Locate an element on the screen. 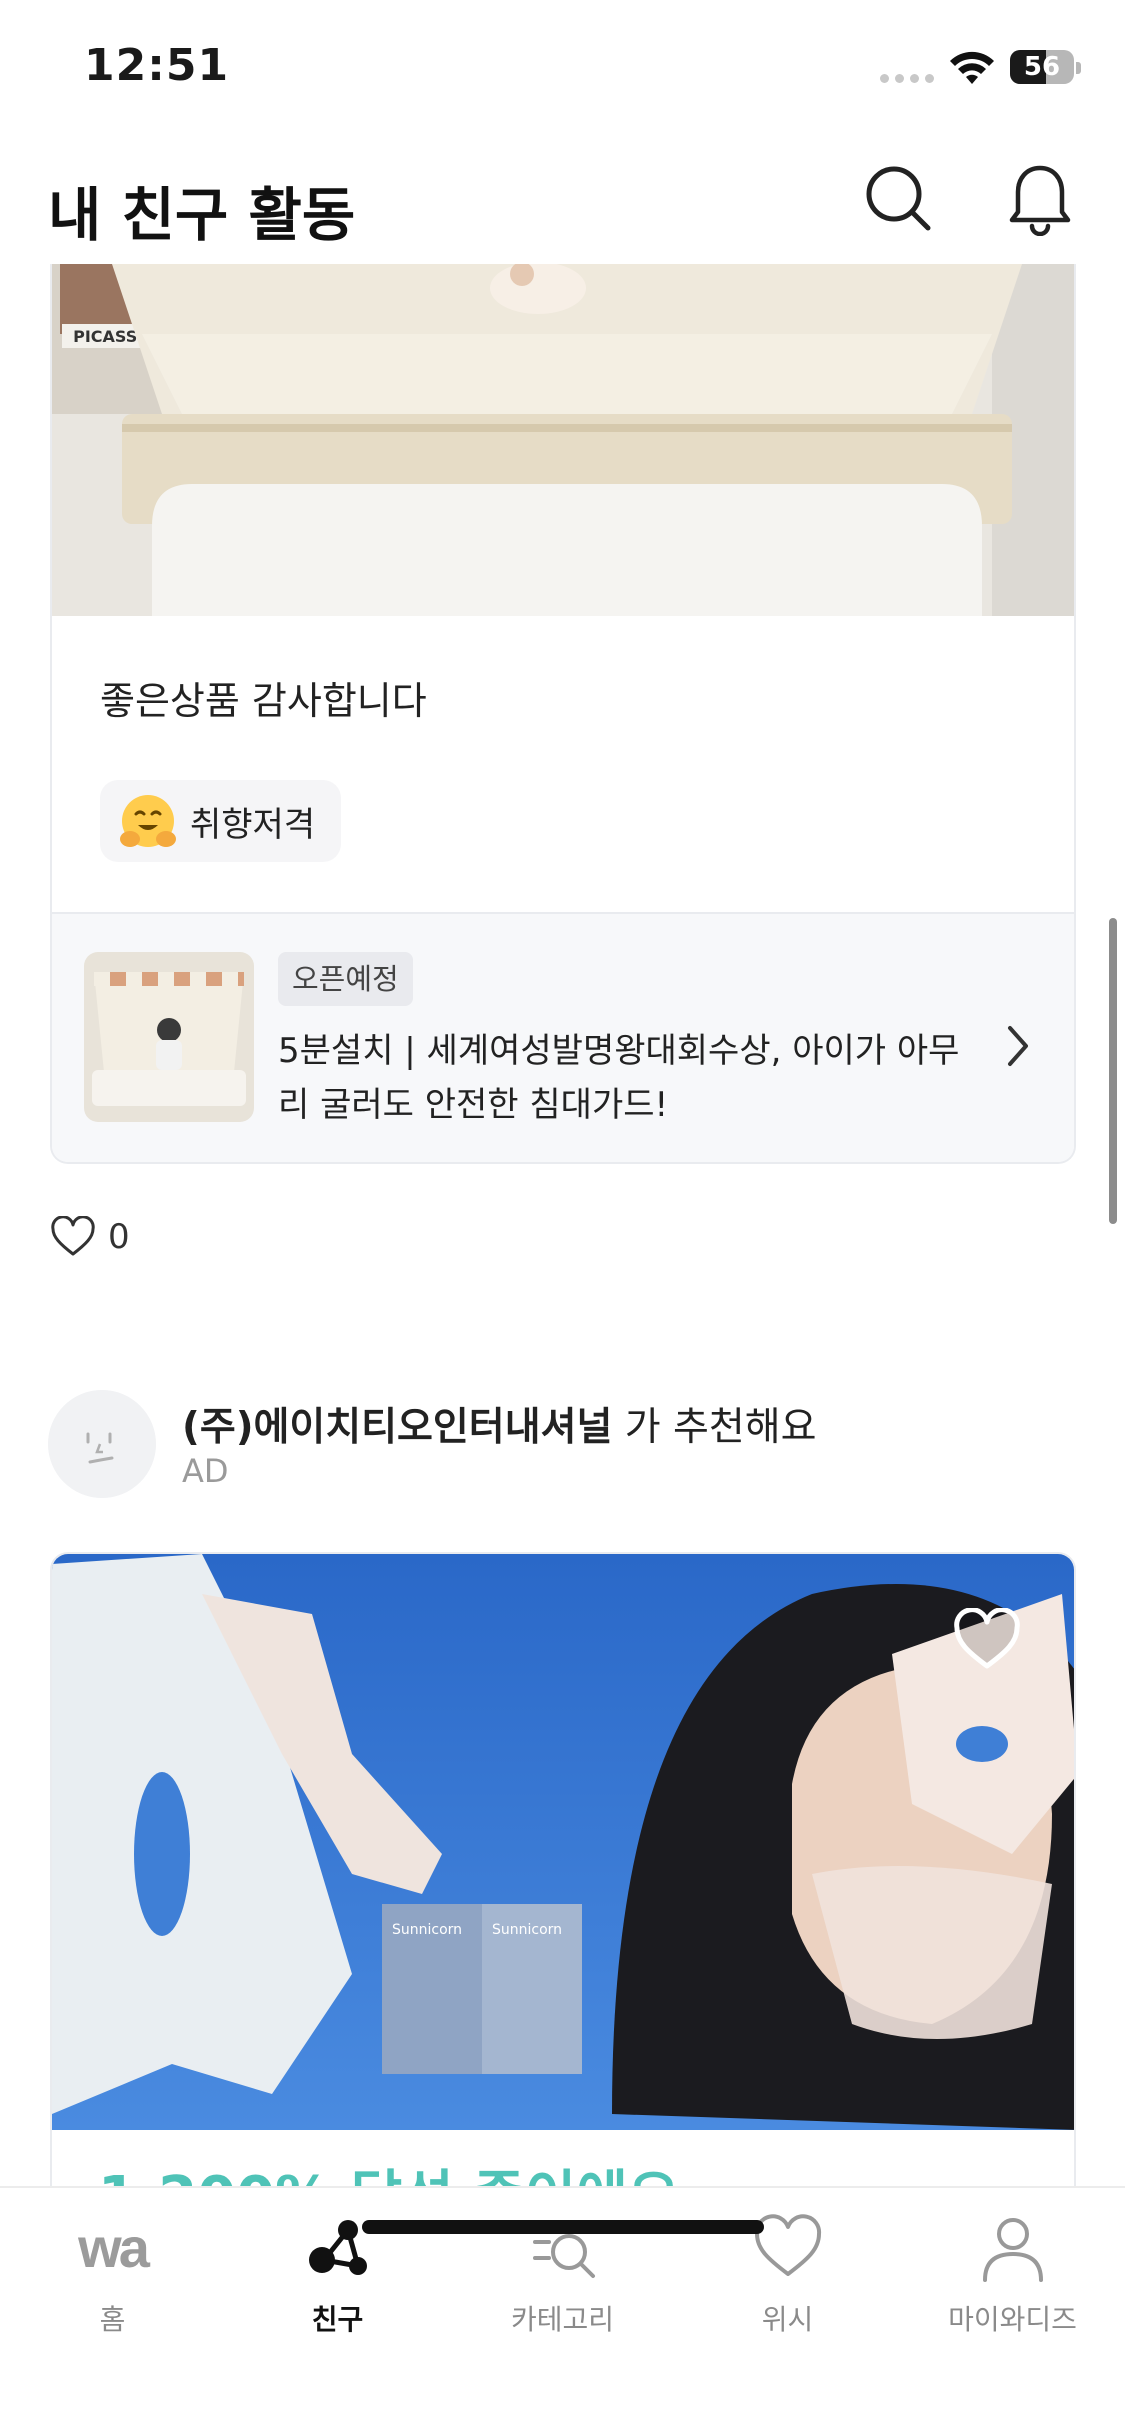 Image resolution: width=1125 pixels, height=2436 pixels. tab-label: 마이와디즈 is located at coordinates (1012, 2319).